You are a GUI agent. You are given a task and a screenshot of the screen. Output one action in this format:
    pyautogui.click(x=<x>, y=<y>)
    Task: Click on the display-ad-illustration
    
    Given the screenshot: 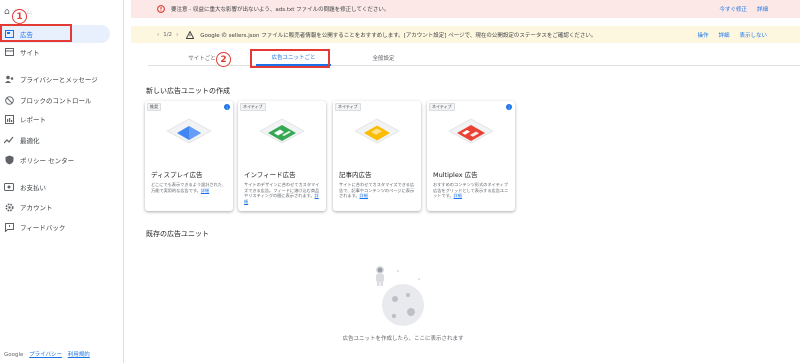 What is the action you would take?
    pyautogui.click(x=189, y=131)
    